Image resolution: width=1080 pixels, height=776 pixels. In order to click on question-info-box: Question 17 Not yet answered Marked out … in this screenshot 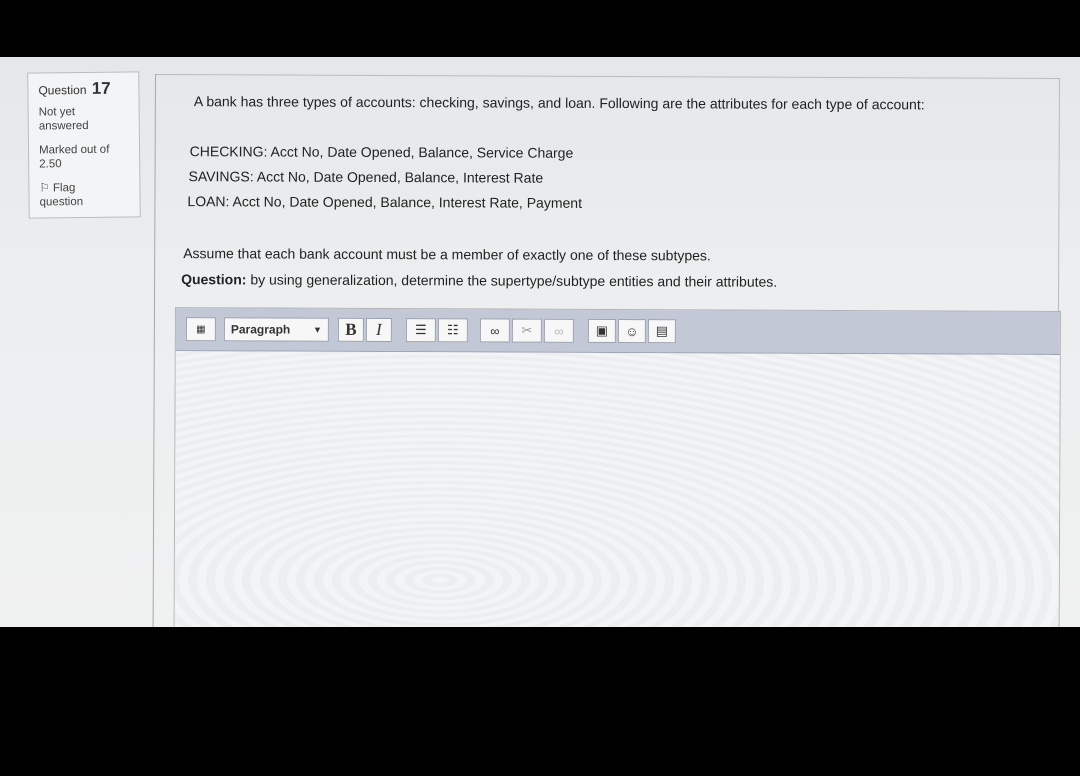, I will do `click(84, 145)`.